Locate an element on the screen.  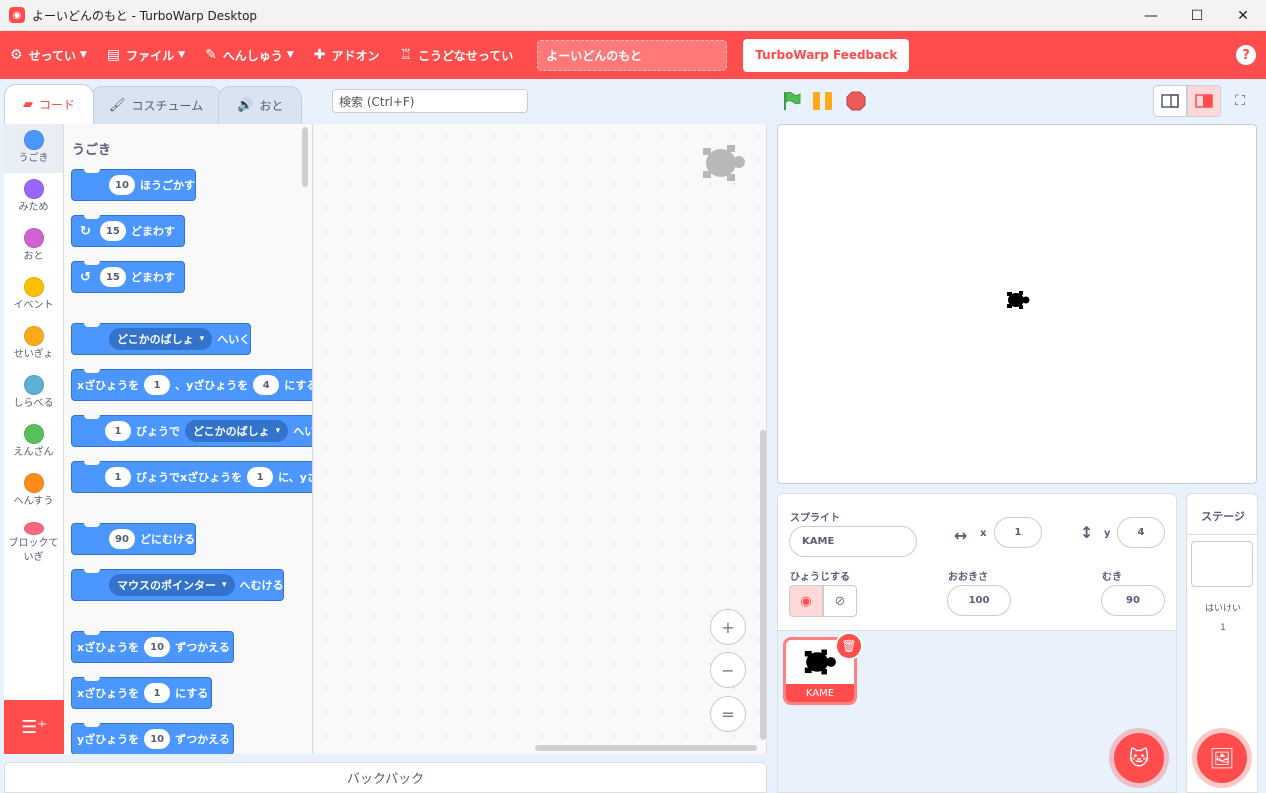
maximize-button: ☐ is located at coordinates (1197, 15).